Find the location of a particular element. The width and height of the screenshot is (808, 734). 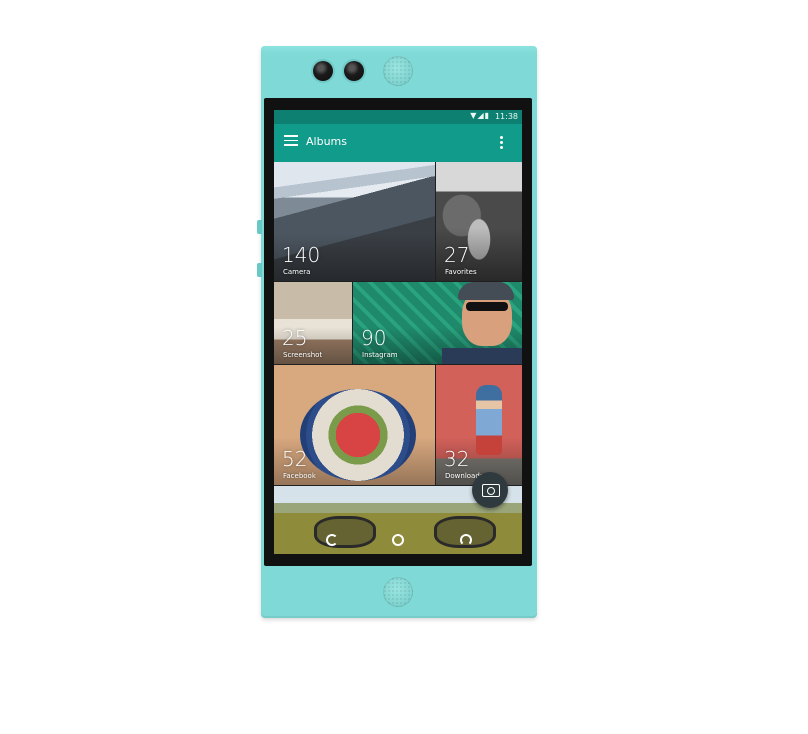

volume-down-button is located at coordinates (259, 270).